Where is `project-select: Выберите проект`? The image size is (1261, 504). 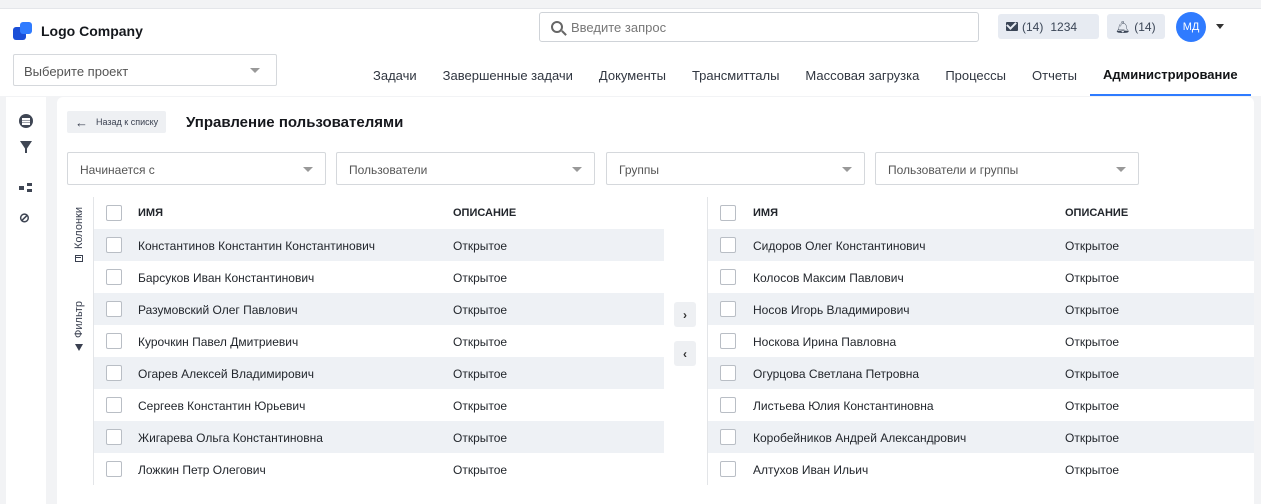 project-select: Выберите проект is located at coordinates (145, 70).